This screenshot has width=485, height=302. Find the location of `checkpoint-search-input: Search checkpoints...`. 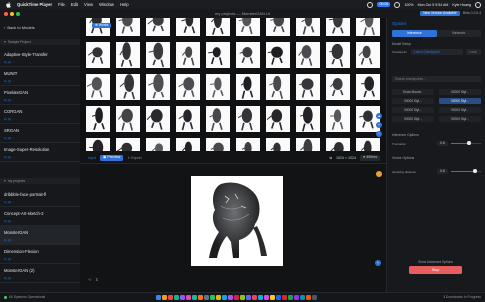

checkpoint-search-input: Search checkpoints... is located at coordinates (436, 79).